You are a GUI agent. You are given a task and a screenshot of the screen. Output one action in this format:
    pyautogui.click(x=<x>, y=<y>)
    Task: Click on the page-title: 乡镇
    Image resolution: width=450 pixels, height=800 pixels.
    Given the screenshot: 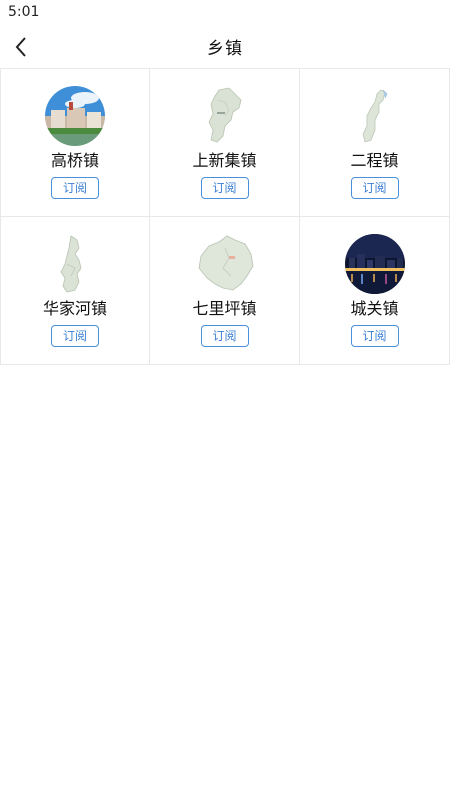 What is the action you would take?
    pyautogui.click(x=225, y=49)
    